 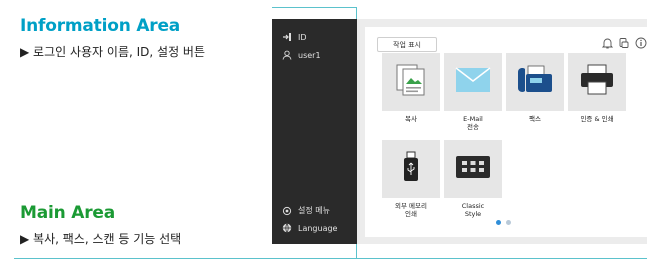 I want to click on copy-tile: 복사, so click(x=411, y=88).